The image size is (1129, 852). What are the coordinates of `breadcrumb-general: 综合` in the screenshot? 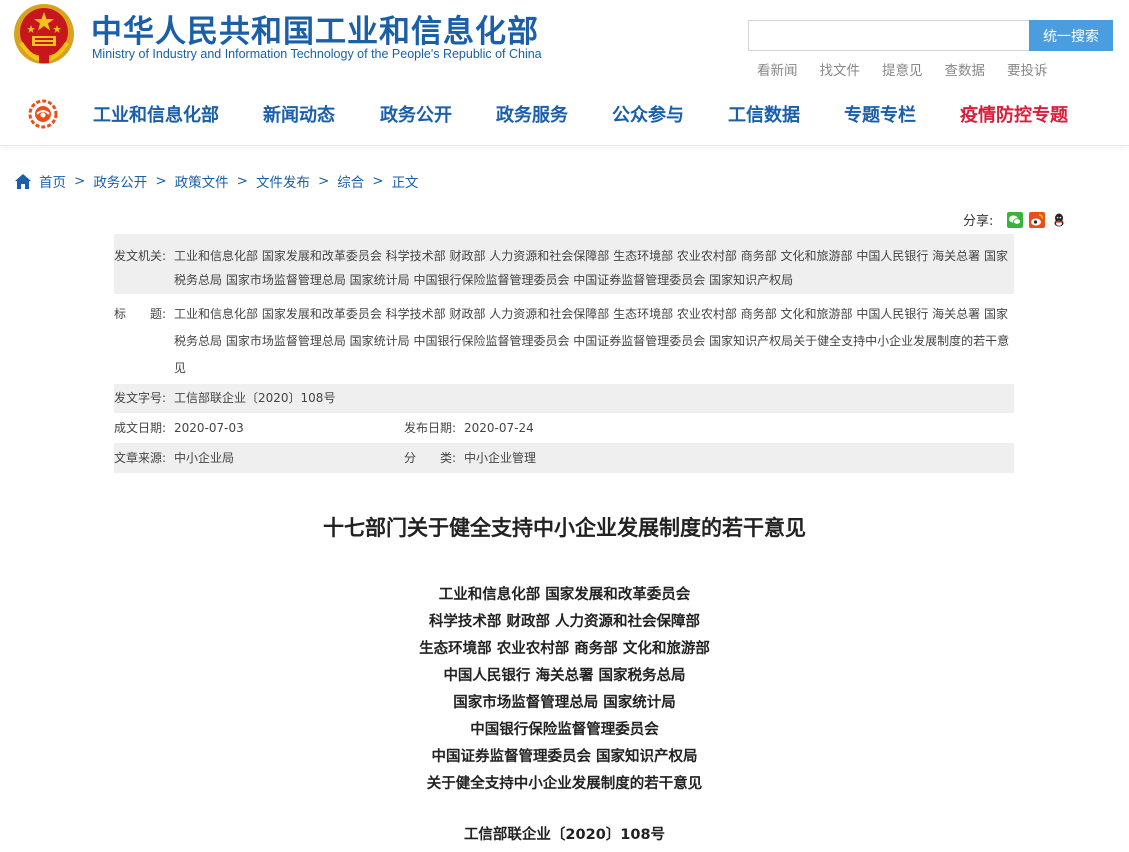 It's located at (350, 181).